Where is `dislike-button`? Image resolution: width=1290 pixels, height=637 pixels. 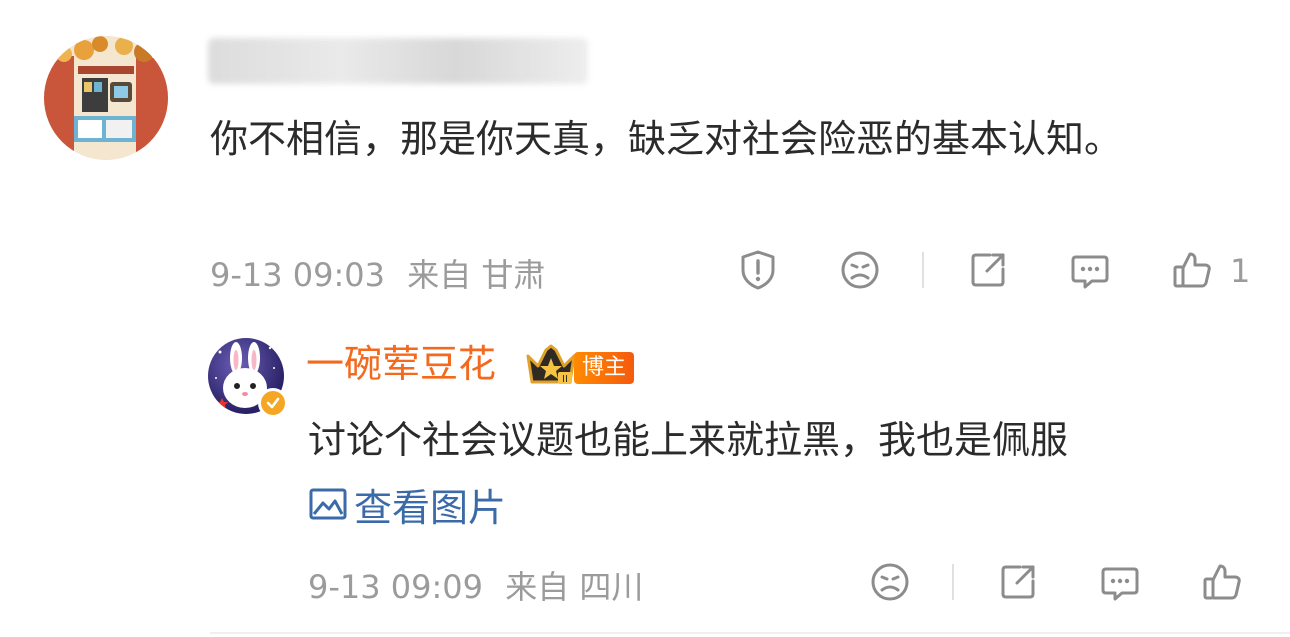 dislike-button is located at coordinates (860, 270).